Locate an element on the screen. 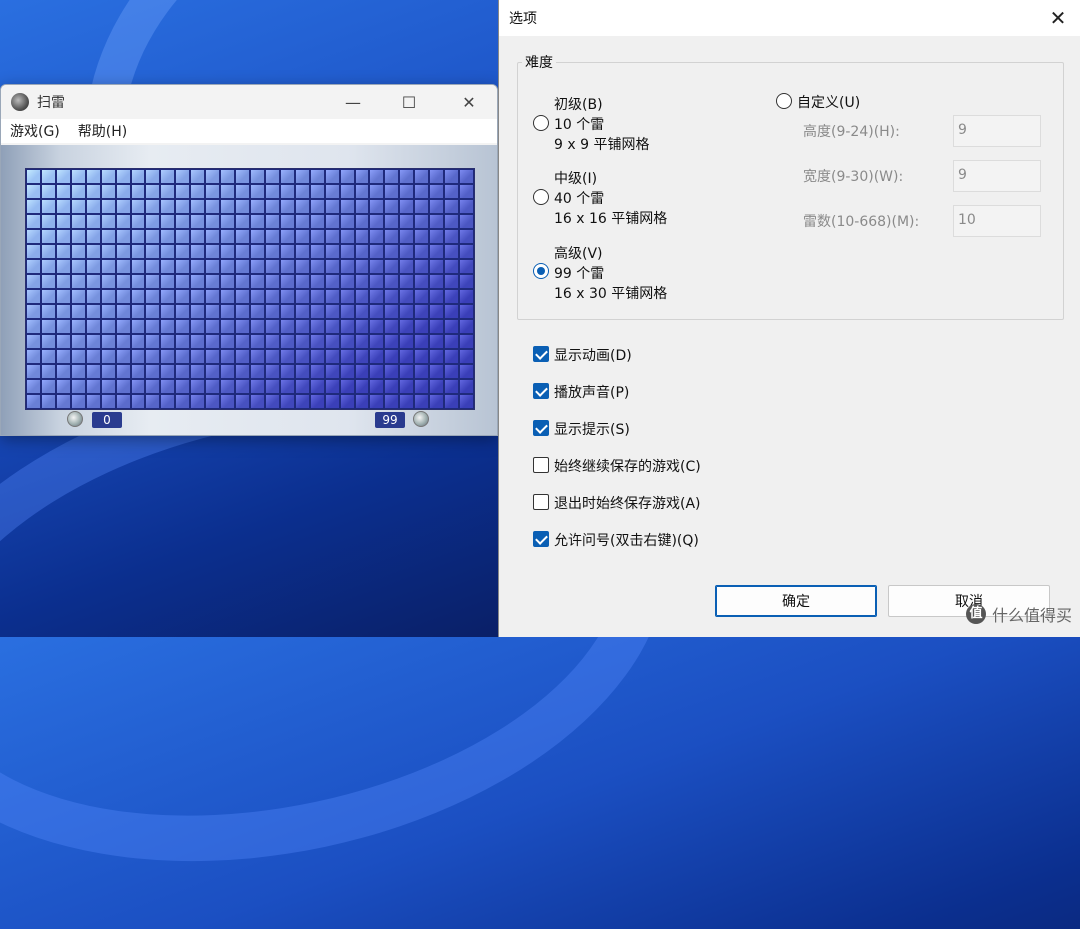 Image resolution: width=1080 pixels, height=929 pixels. checkbox-allow-question-marks is located at coordinates (541, 539).